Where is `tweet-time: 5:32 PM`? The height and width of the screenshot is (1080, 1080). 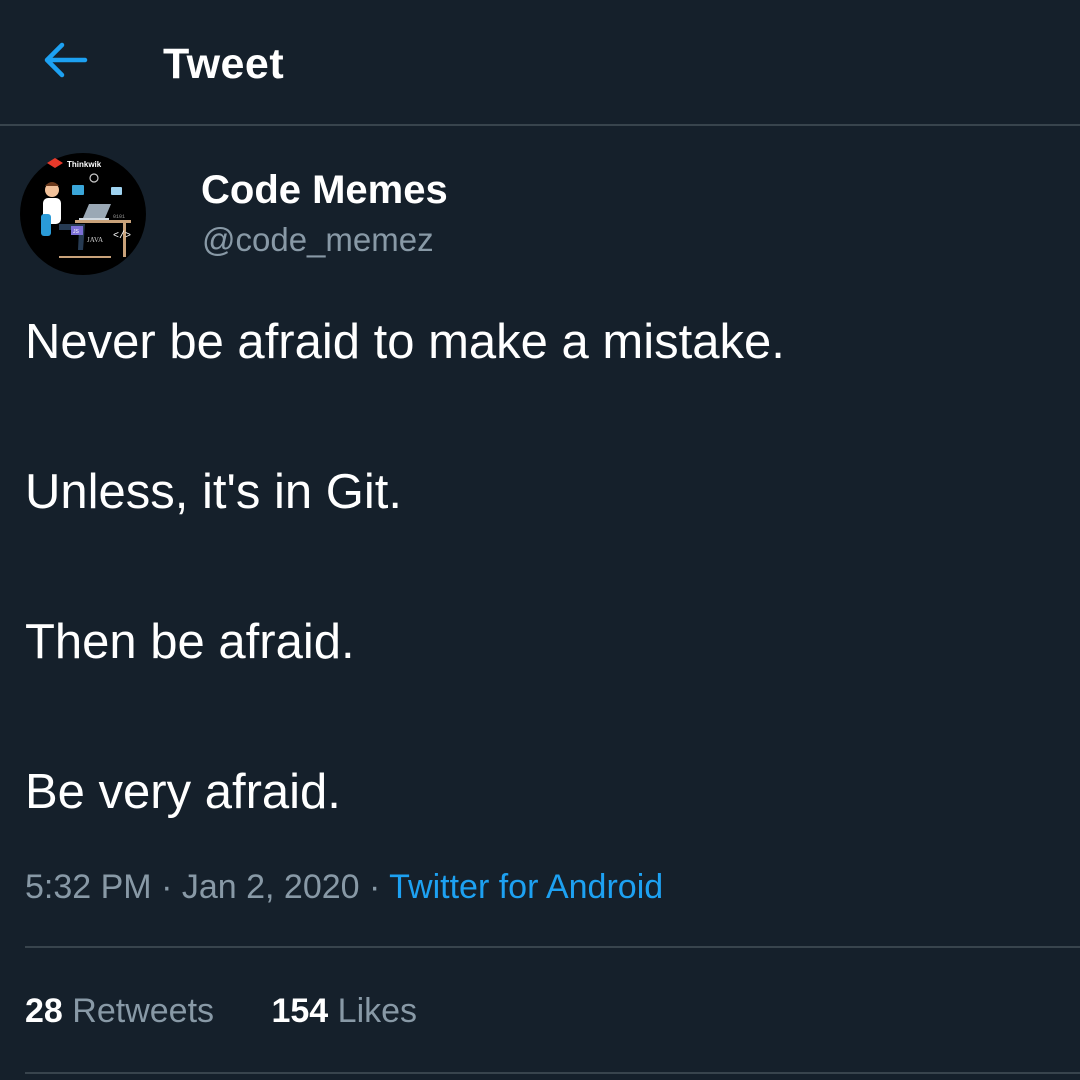
tweet-time: 5:32 PM is located at coordinates (88, 887).